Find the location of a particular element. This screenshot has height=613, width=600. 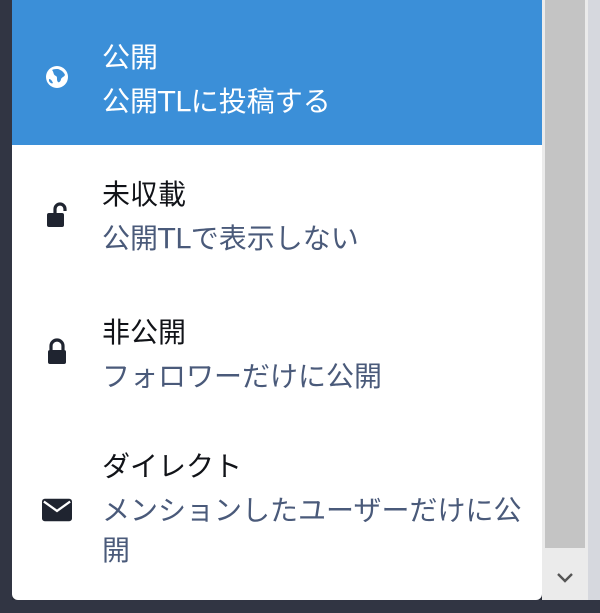

background-panel-bottom is located at coordinates (300, 606).